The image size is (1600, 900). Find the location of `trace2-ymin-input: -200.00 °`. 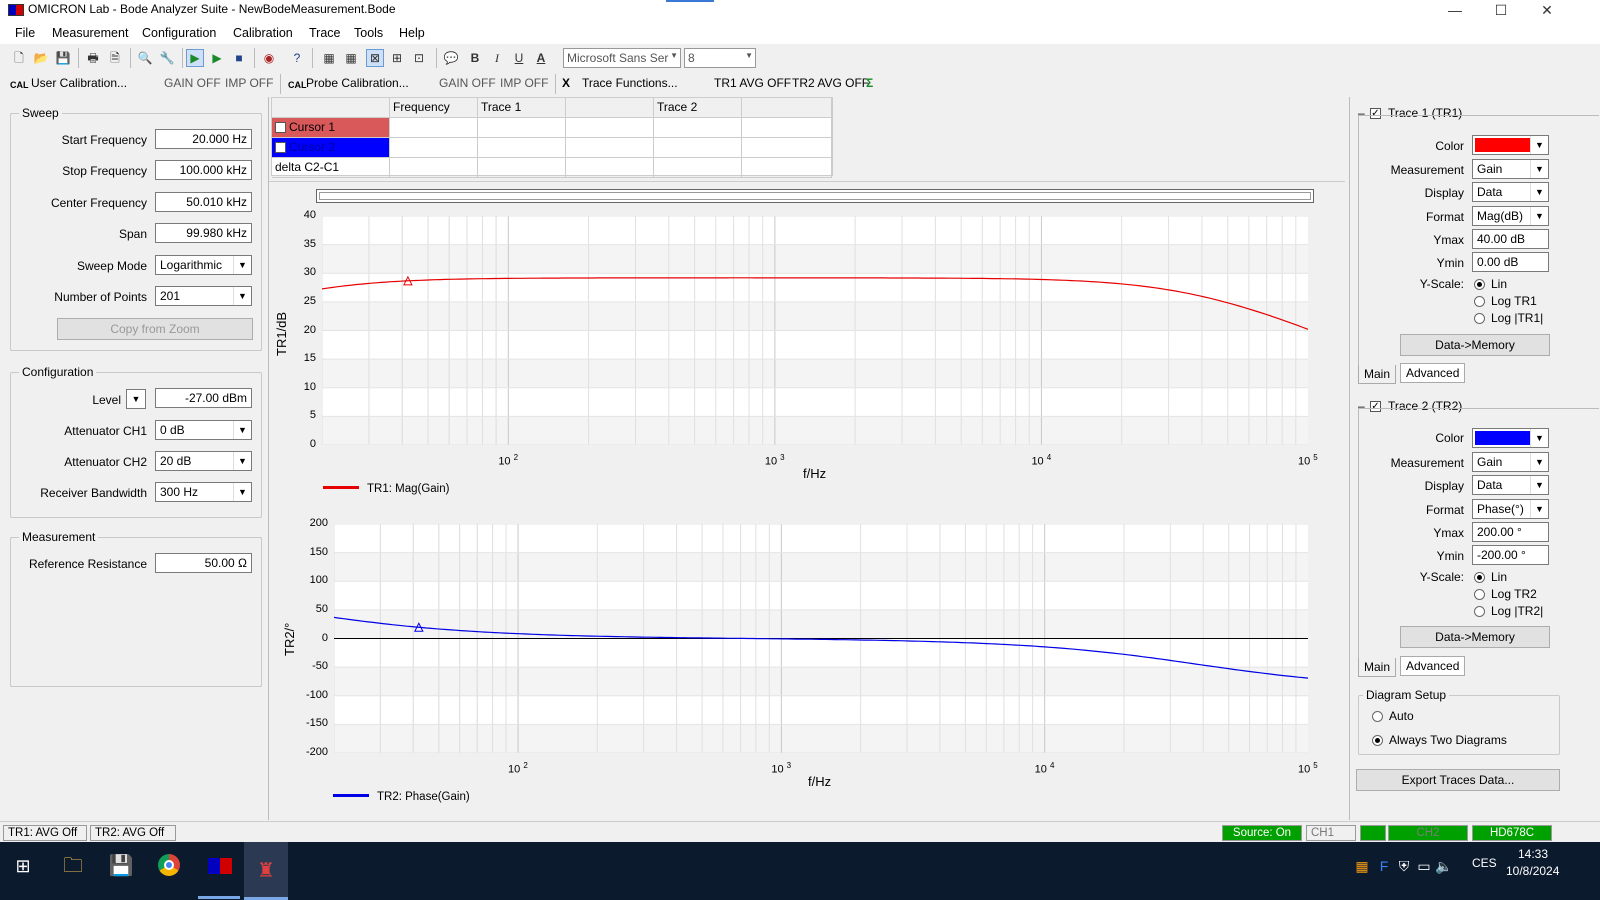

trace2-ymin-input: -200.00 ° is located at coordinates (1510, 555).